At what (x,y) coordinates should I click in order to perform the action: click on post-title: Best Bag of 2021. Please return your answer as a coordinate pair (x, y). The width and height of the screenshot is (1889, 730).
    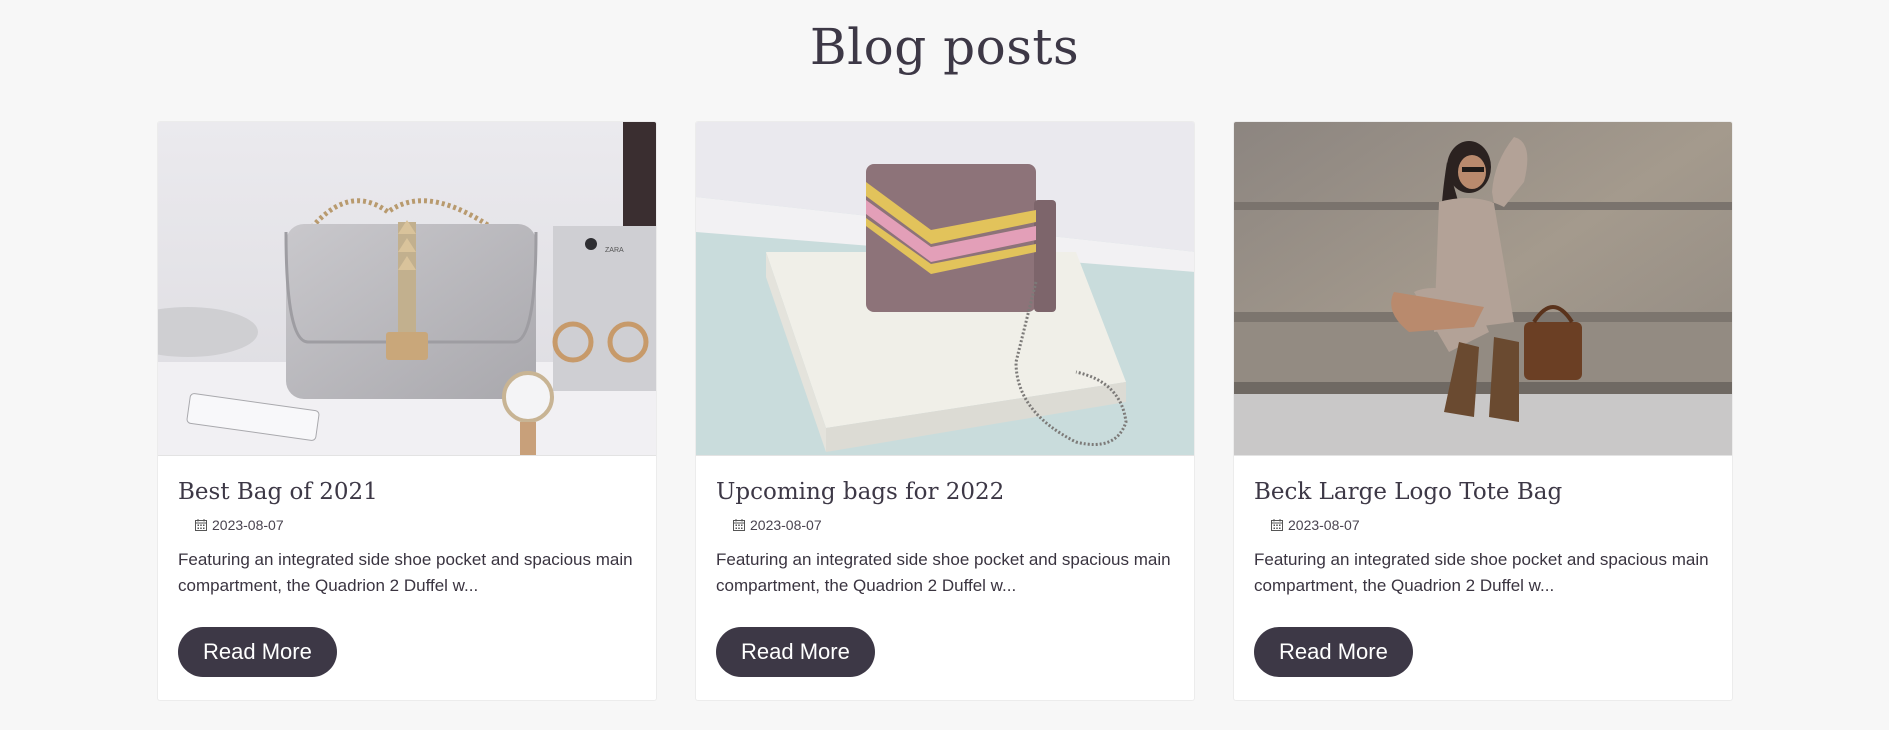
    Looking at the image, I should click on (278, 492).